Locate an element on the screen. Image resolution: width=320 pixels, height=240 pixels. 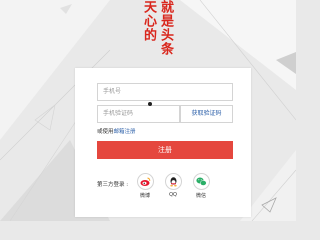
qq-icon is located at coordinates (173, 181).